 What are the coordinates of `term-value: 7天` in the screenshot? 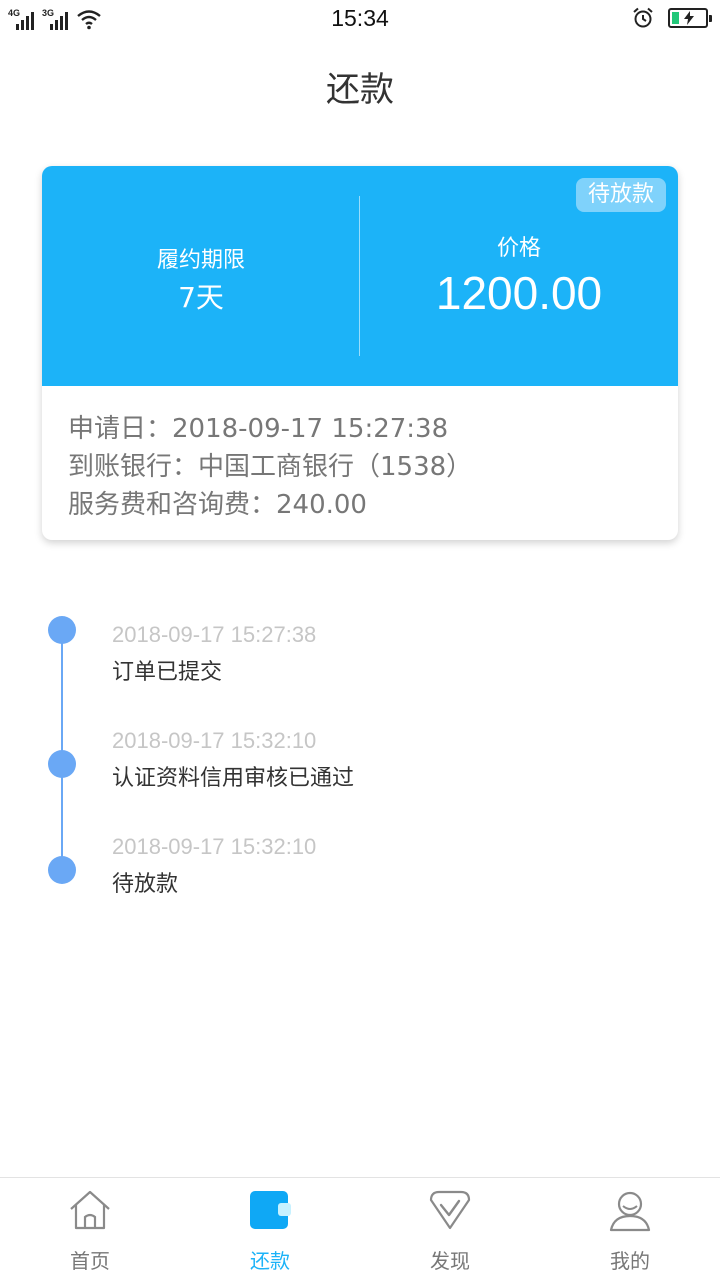 It's located at (201, 297).